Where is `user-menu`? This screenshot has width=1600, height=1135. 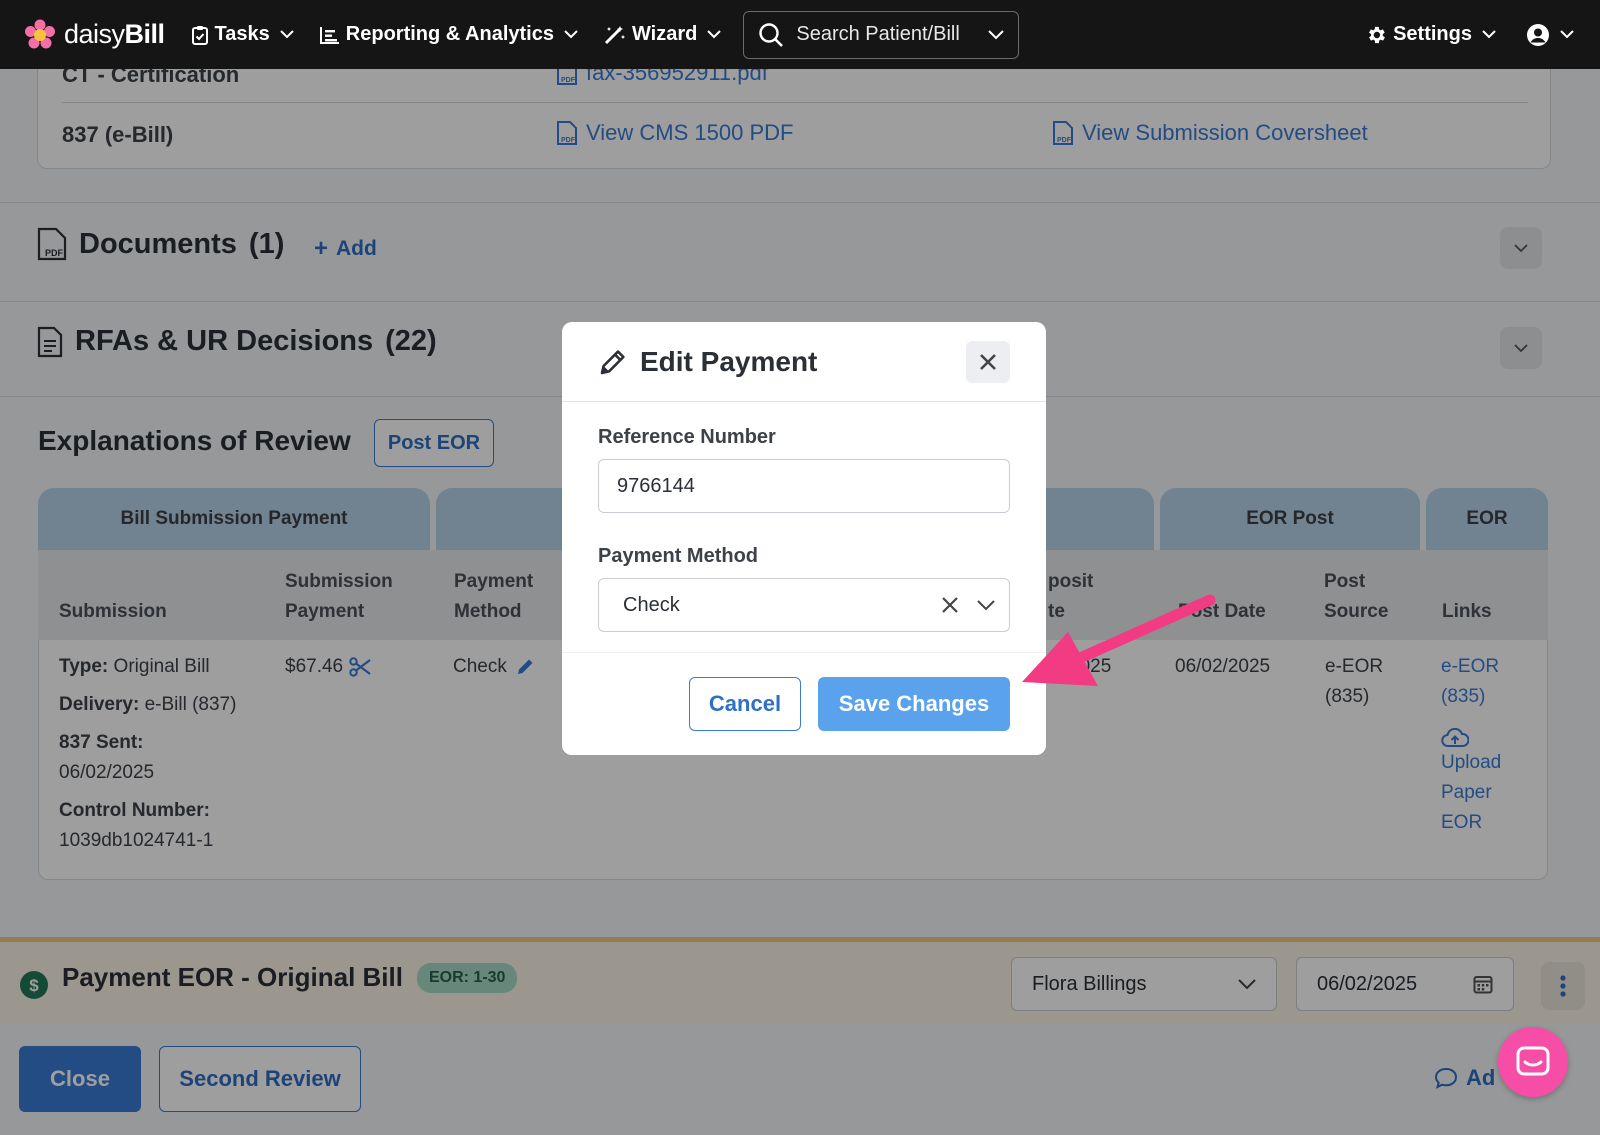 user-menu is located at coordinates (1550, 35).